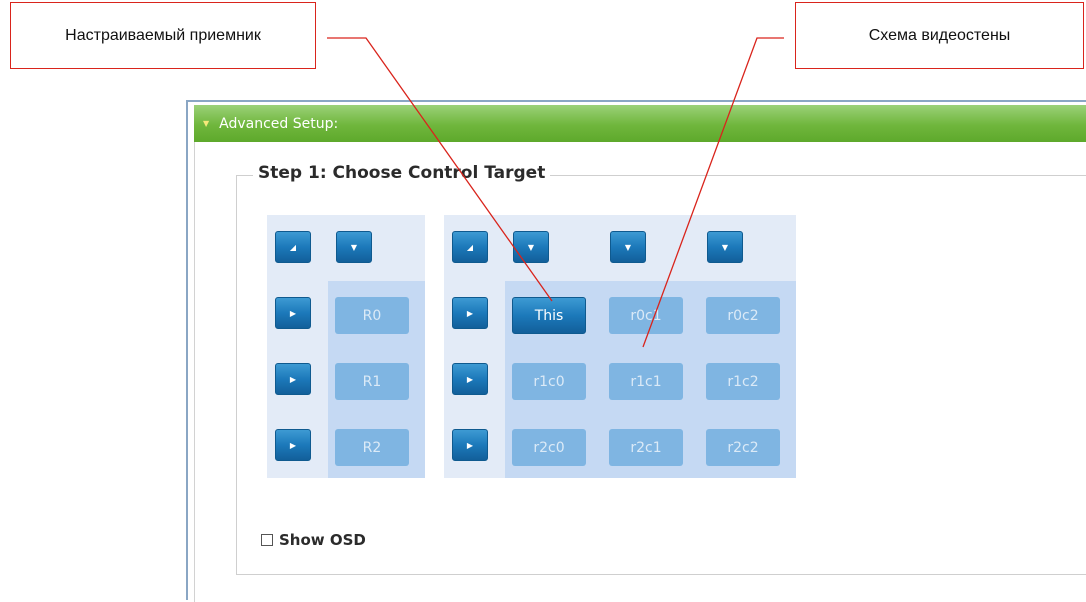 Image resolution: width=1086 pixels, height=602 pixels. Describe the element at coordinates (646, 381) in the screenshot. I see `wall-cell-r1c1: r1c1` at that location.